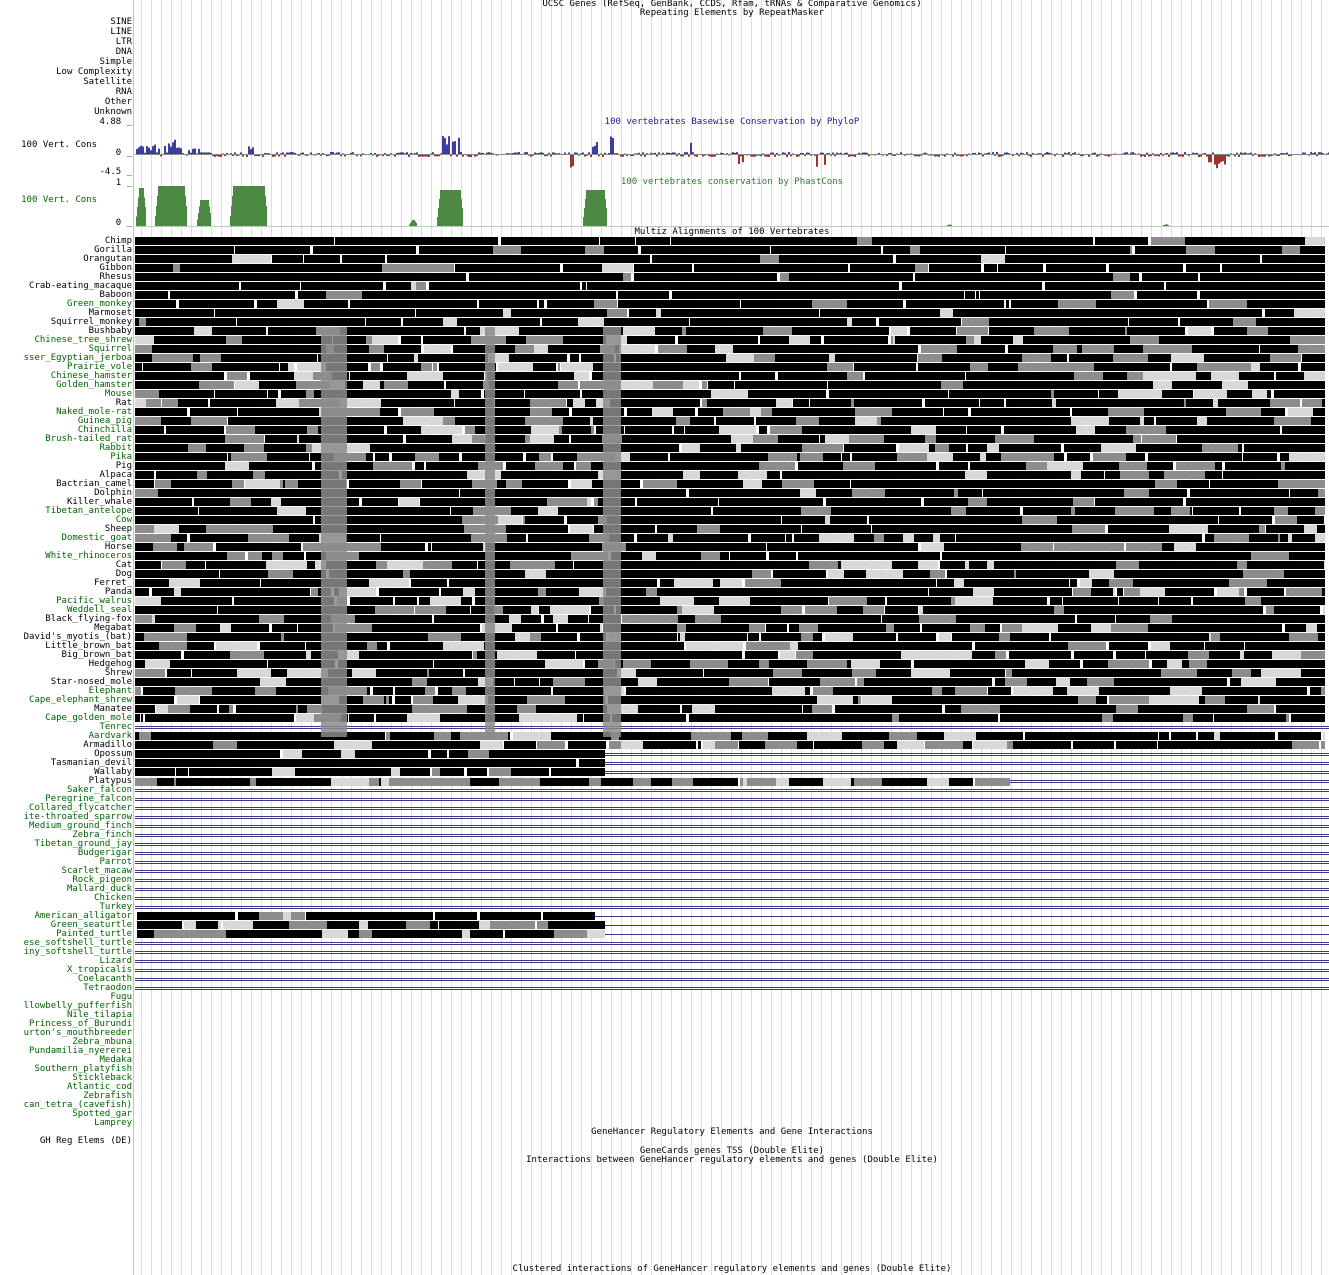 The width and height of the screenshot is (1329, 1275). What do you see at coordinates (115, 62) in the screenshot?
I see `repeat-class-label: Simple` at bounding box center [115, 62].